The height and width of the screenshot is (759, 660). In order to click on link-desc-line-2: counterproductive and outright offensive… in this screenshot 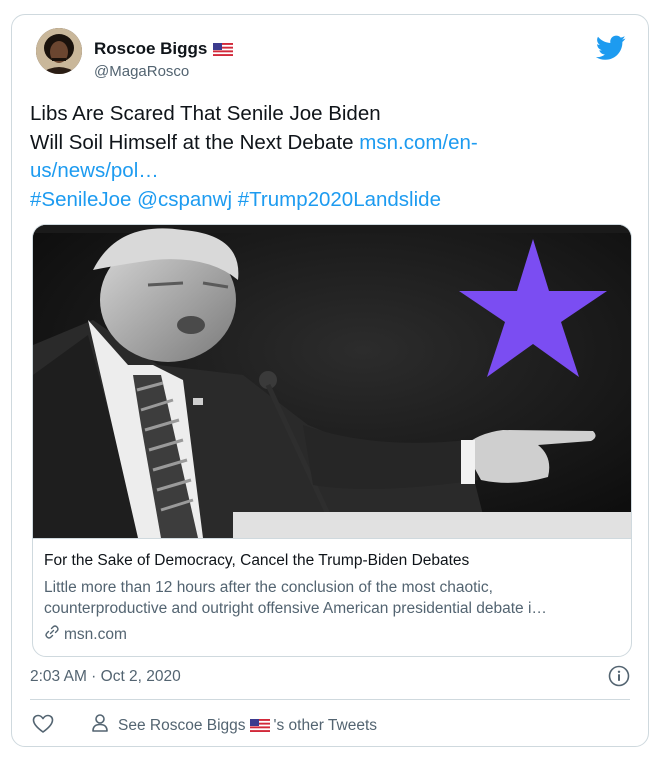, I will do `click(295, 608)`.